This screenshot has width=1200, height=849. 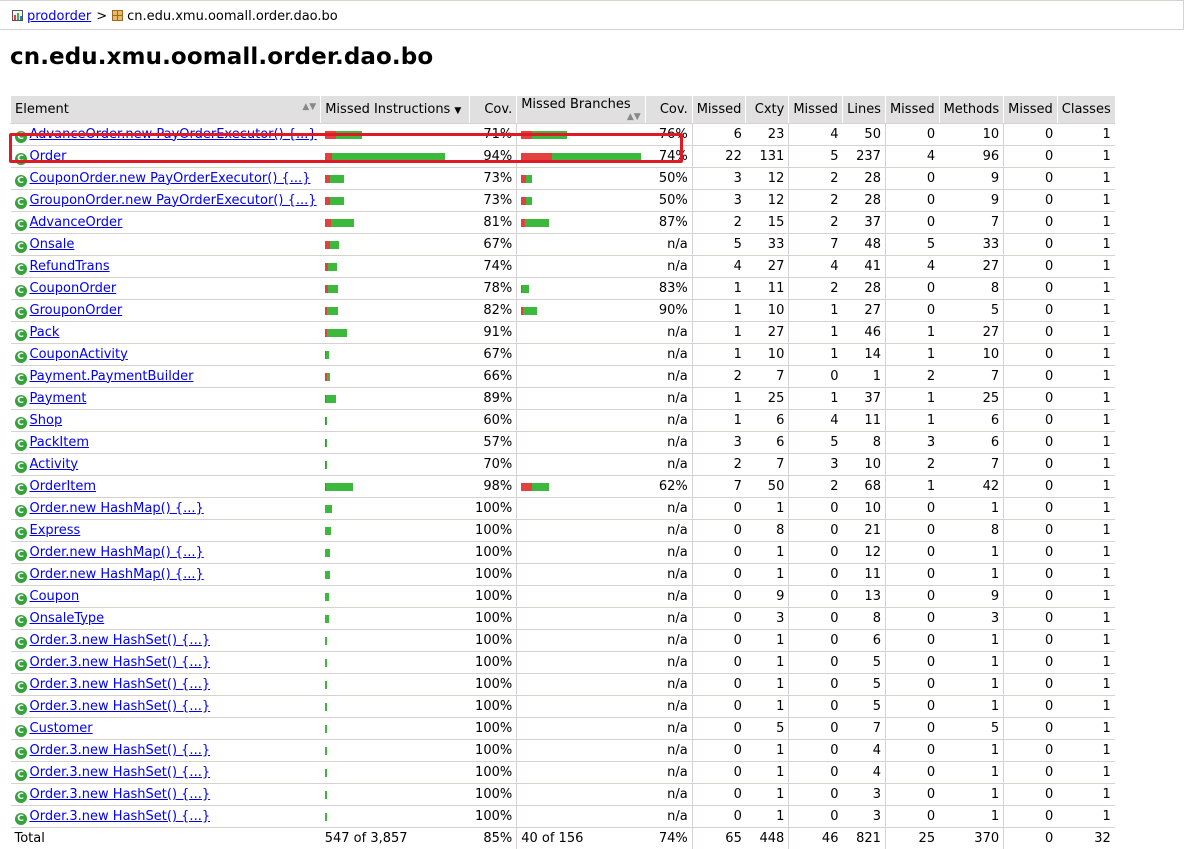 I want to click on missed-lines: 1, so click(x=816, y=333).